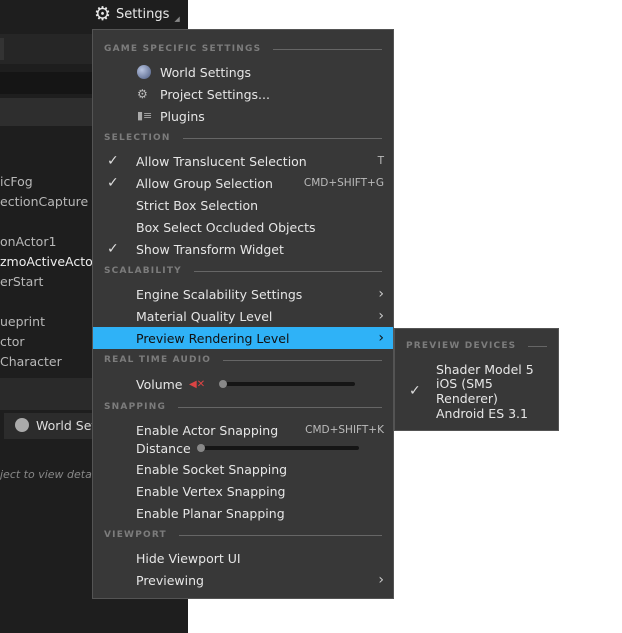  I want to click on menu-item-distance: Distance, so click(243, 448).